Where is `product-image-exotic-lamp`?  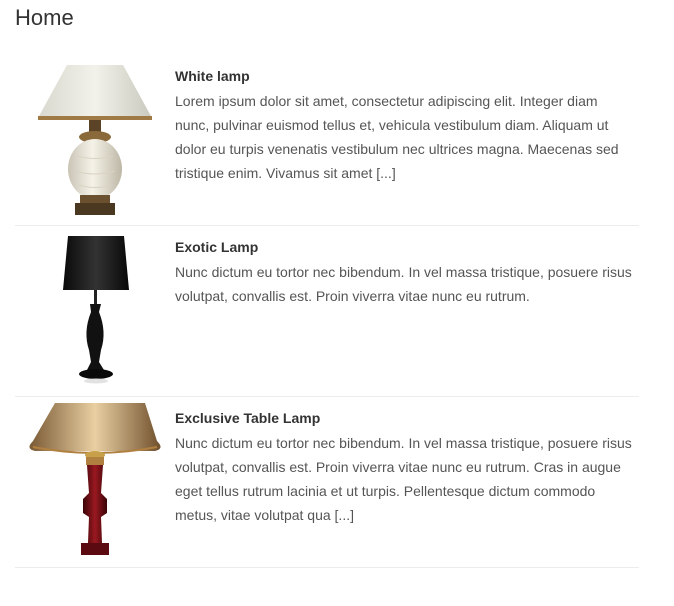
product-image-exotic-lamp is located at coordinates (95, 309).